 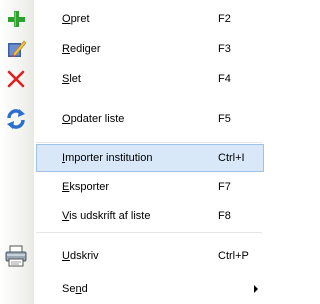 I want to click on delete-x-icon, so click(x=16, y=79).